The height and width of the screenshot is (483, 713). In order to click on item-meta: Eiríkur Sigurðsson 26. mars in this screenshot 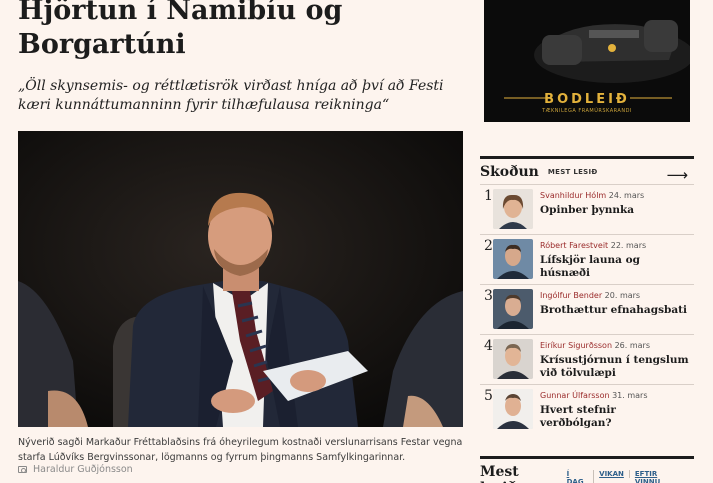, I will do `click(595, 345)`.